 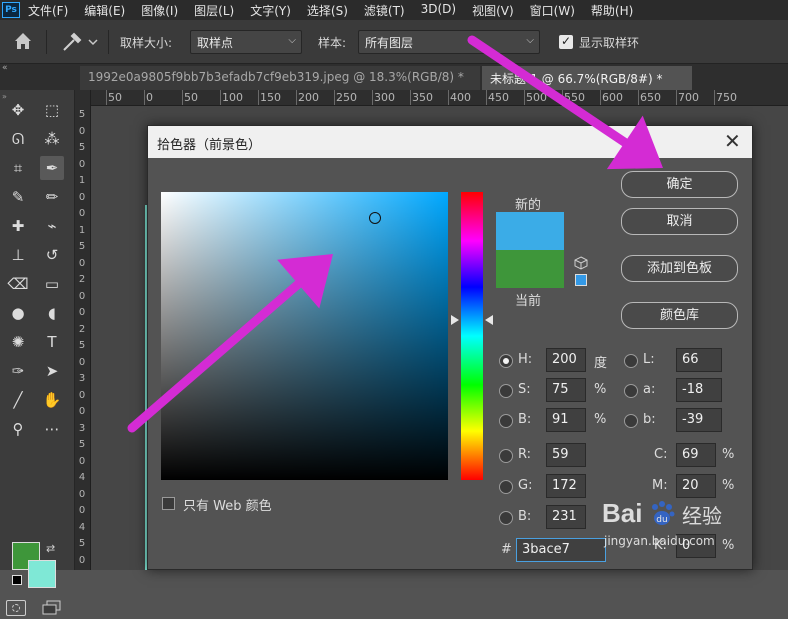 I want to click on eraser-tool-icon: ⌫, so click(x=18, y=284).